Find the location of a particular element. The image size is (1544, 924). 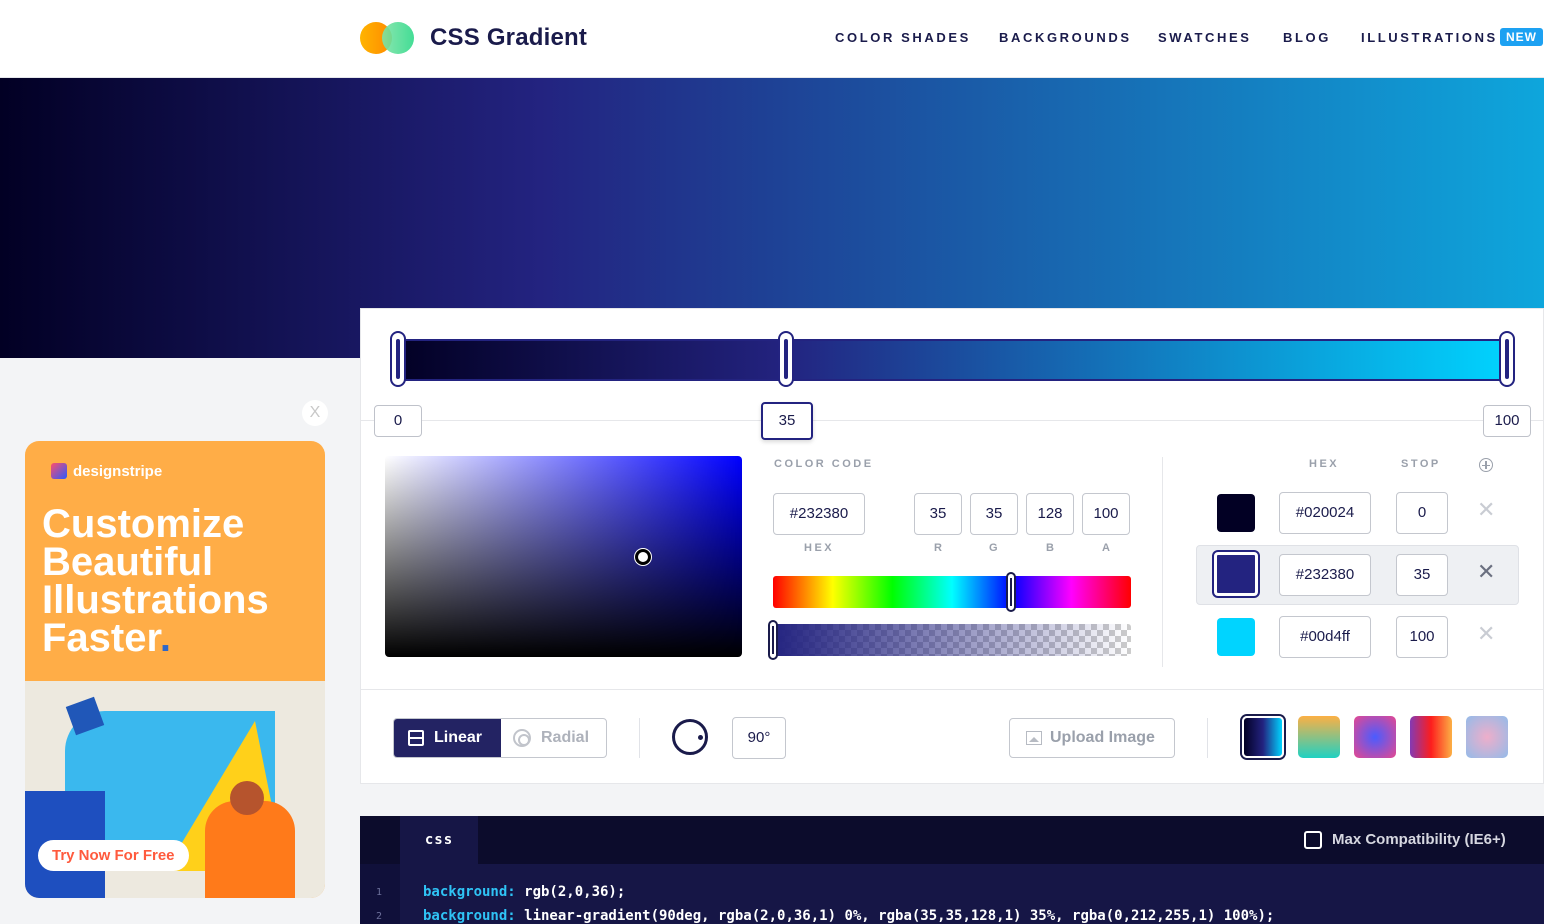

hex-input: #232380 is located at coordinates (819, 514).